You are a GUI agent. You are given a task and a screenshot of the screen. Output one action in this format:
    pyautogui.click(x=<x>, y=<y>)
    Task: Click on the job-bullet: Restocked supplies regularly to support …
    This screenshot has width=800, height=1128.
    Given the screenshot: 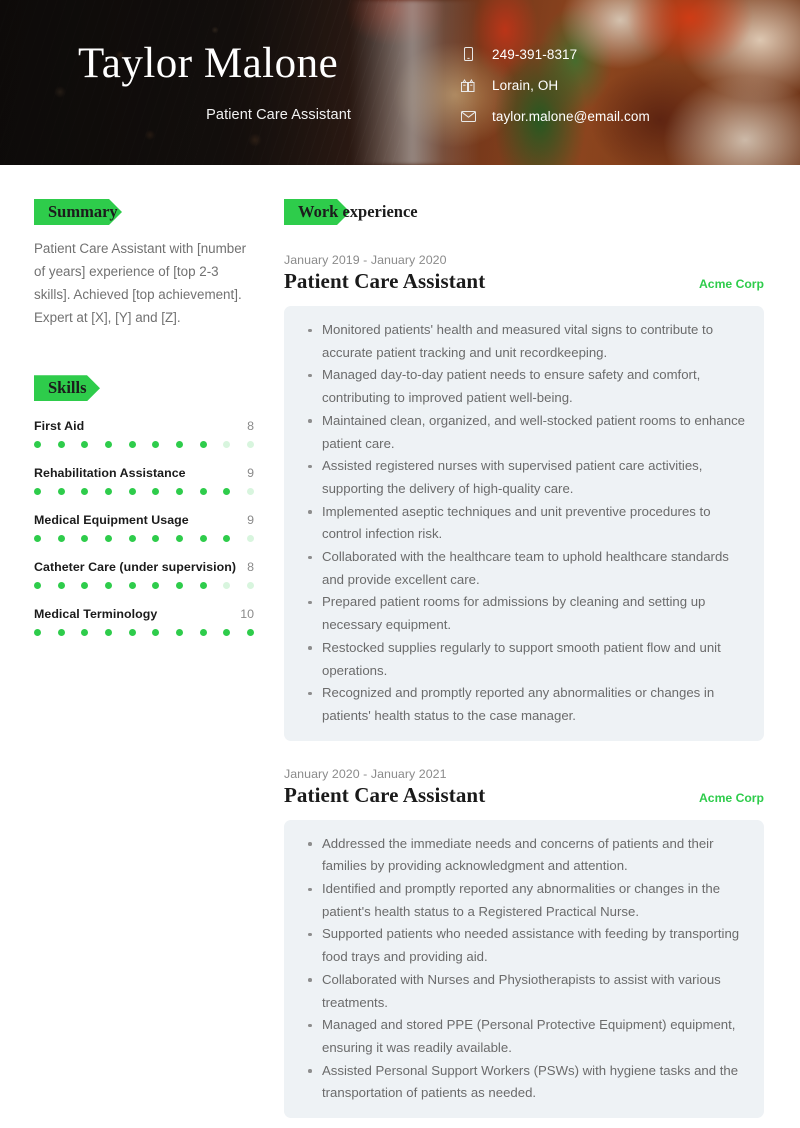 What is the action you would take?
    pyautogui.click(x=523, y=659)
    